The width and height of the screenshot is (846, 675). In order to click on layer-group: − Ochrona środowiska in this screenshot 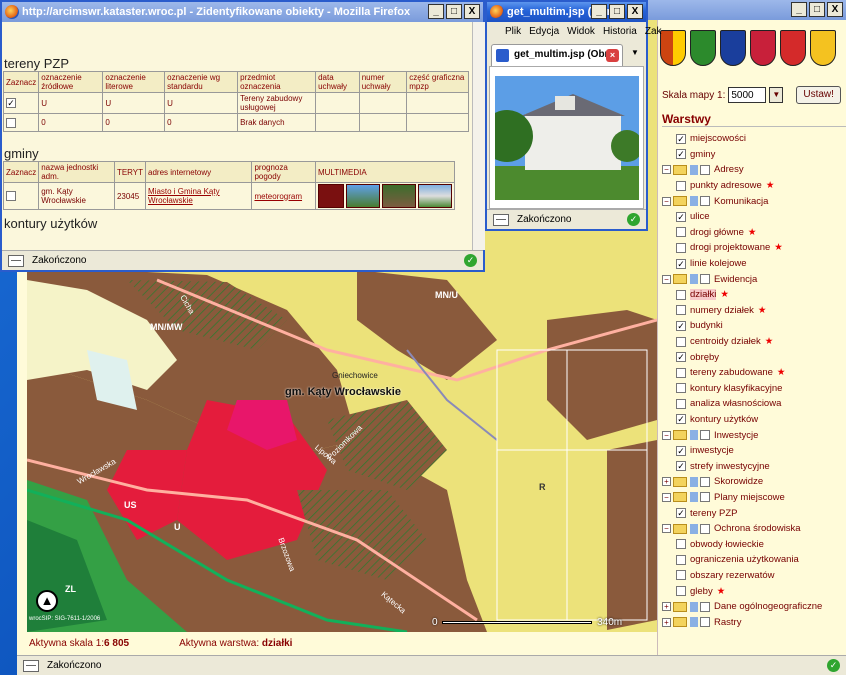, I will do `click(754, 529)`.